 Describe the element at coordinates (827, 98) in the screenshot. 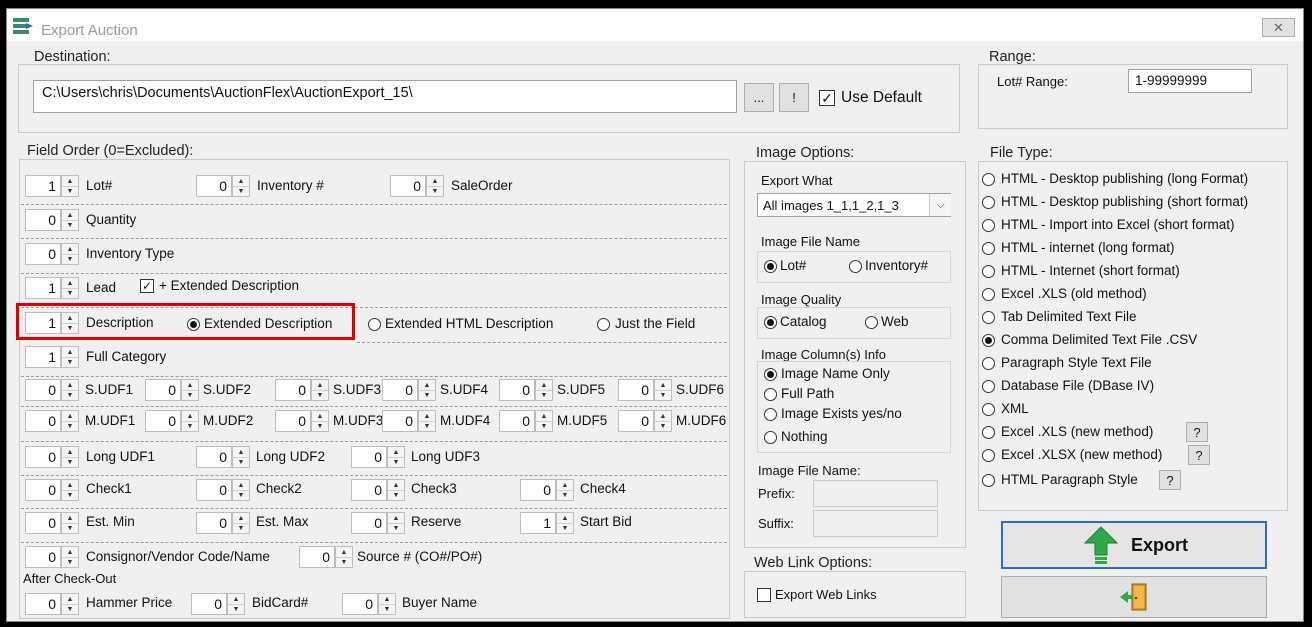

I see `use-default-checkbox: ✓` at that location.